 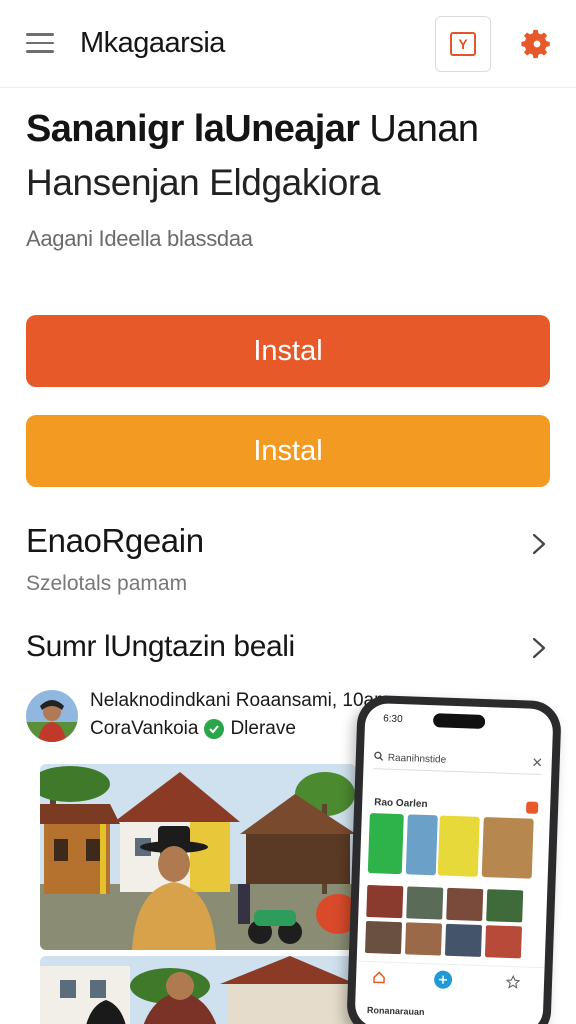 I want to click on phone-badge-icon, so click(x=532, y=807).